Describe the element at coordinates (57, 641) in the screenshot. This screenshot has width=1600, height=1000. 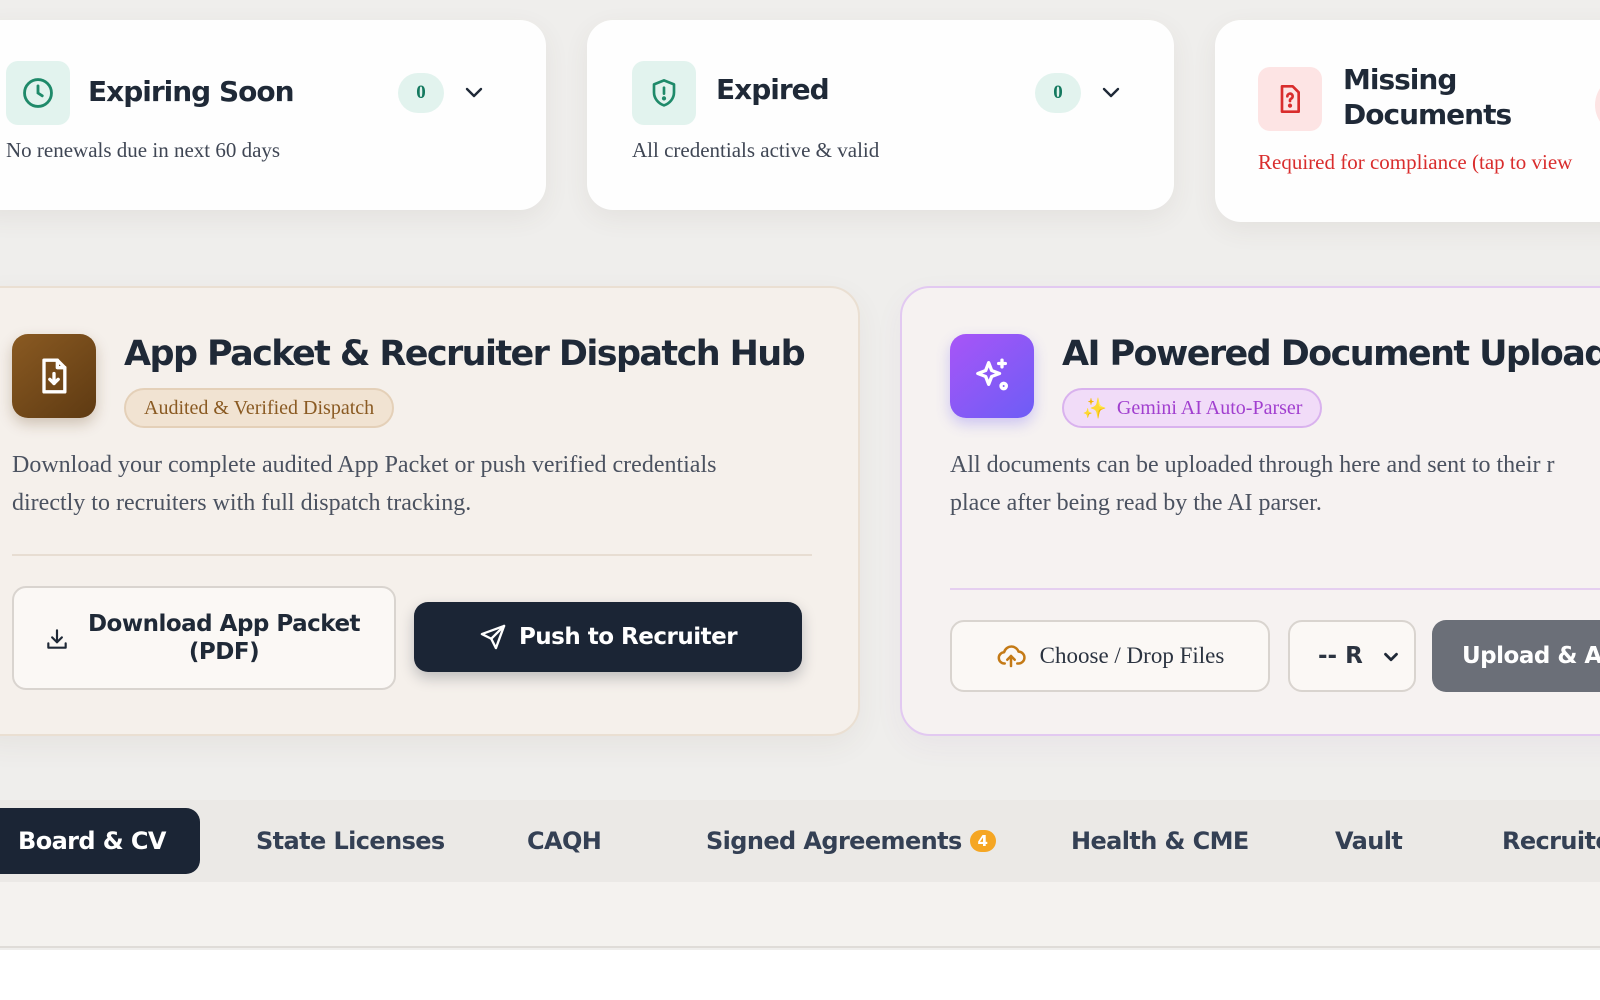
I see `download-icon` at that location.